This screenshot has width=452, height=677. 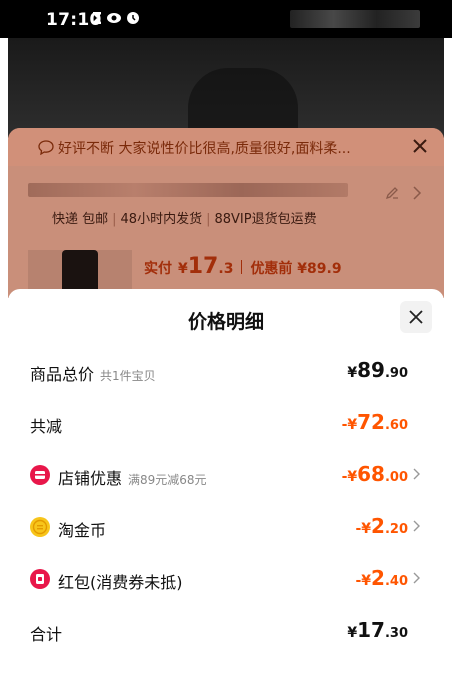 I want to click on row-label: 淘金币, so click(x=82, y=529).